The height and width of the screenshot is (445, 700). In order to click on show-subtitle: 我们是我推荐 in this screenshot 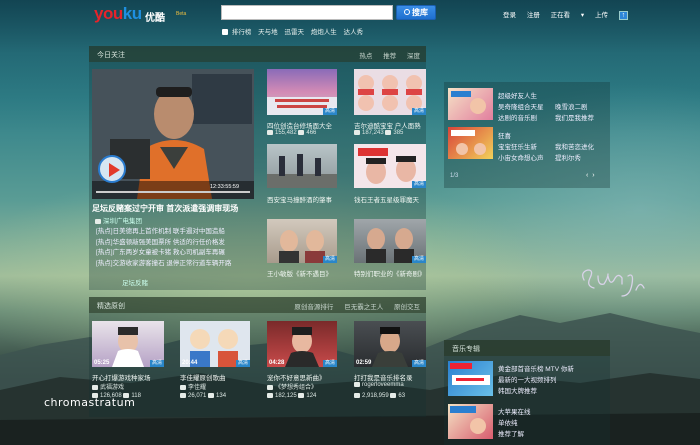, I will do `click(574, 117)`.